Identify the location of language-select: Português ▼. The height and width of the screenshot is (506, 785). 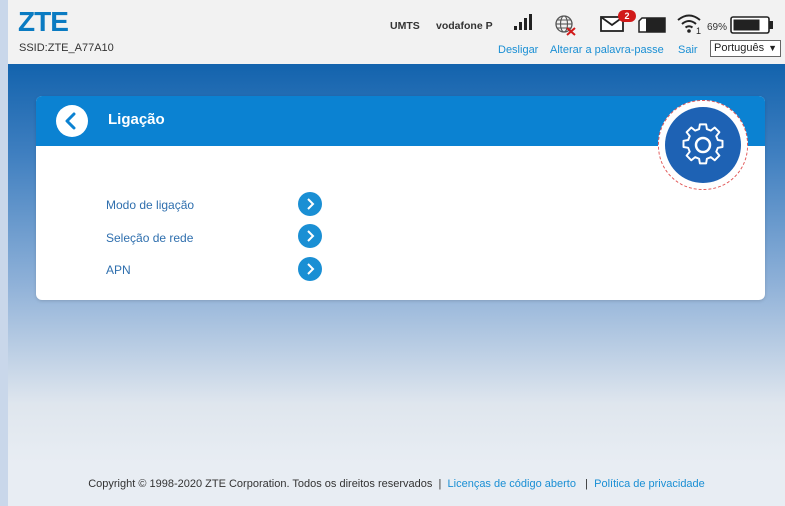
(745, 48).